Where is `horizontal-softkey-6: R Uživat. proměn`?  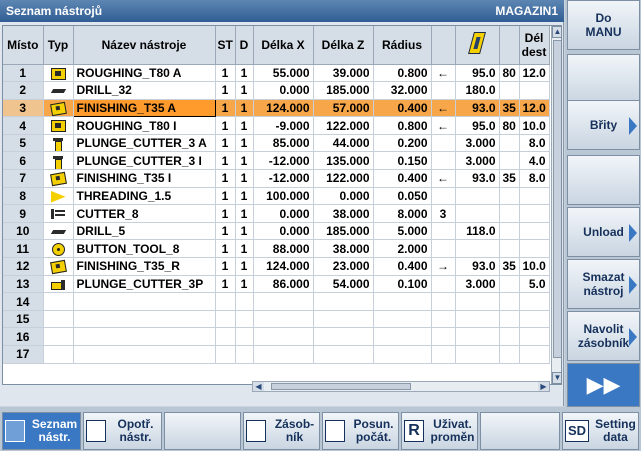
horizontal-softkey-6: R Uživat. proměn is located at coordinates (439, 431).